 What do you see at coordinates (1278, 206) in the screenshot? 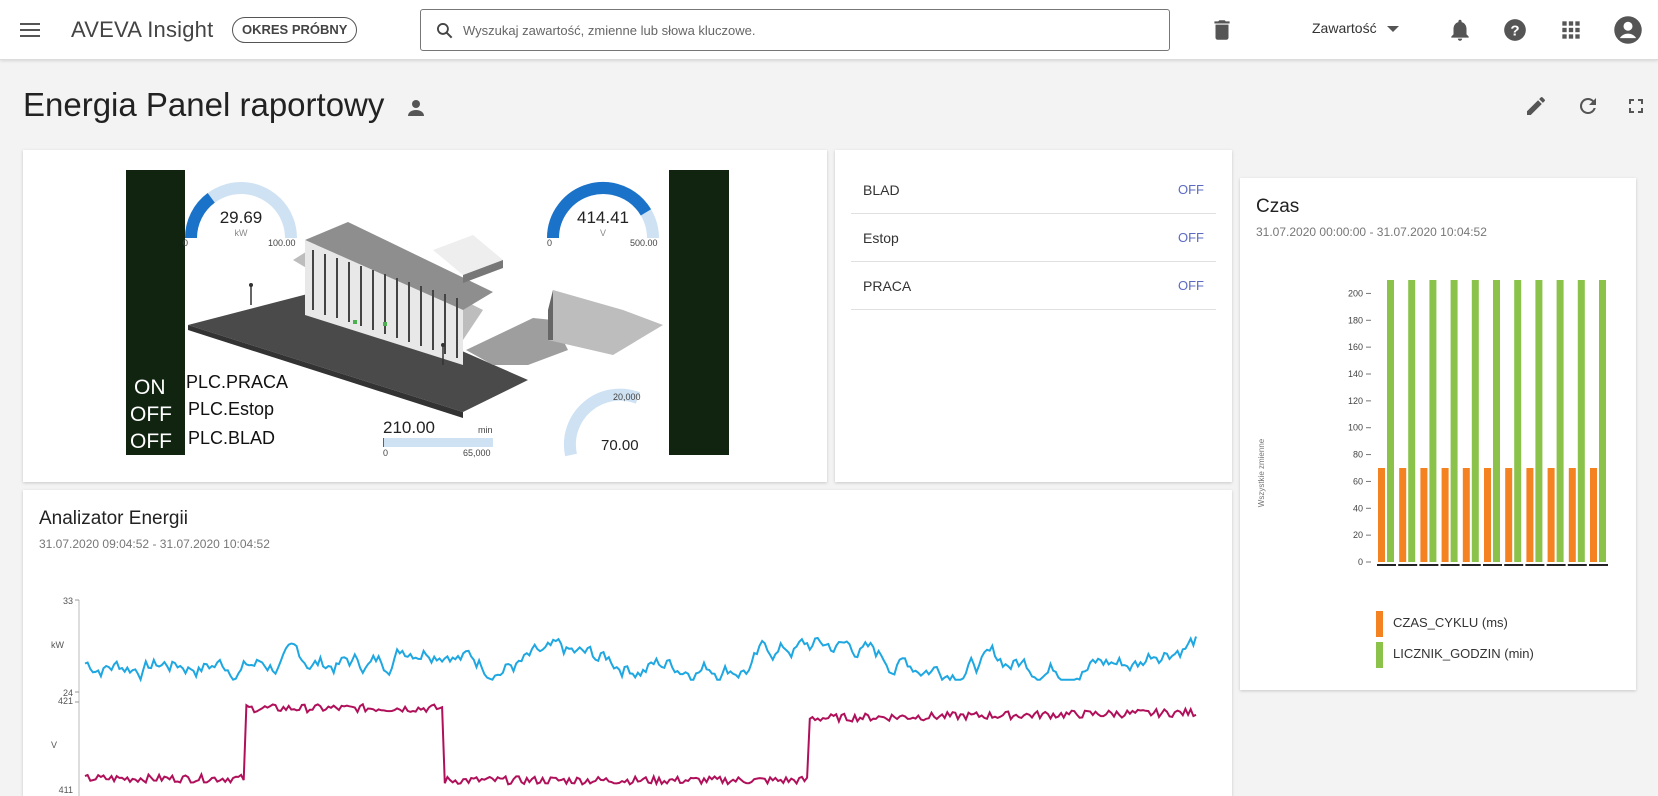
I see `czas-title: Czas` at bounding box center [1278, 206].